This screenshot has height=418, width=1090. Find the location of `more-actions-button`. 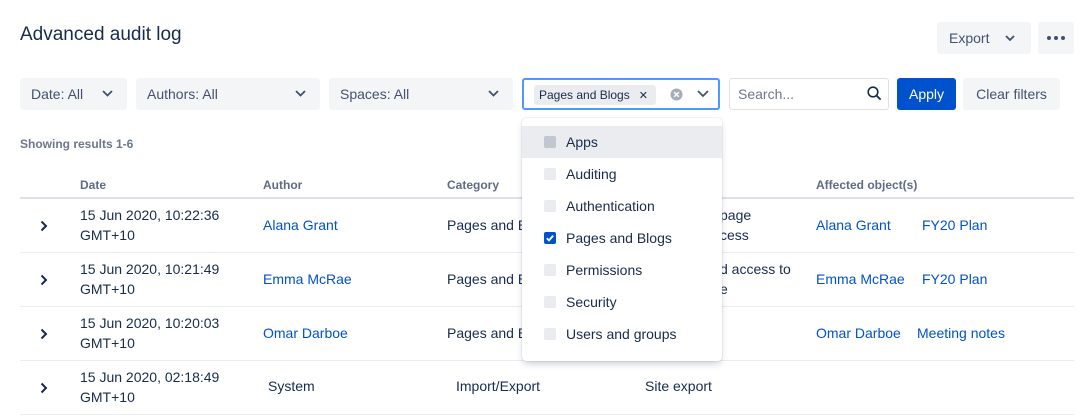

more-actions-button is located at coordinates (1056, 38).